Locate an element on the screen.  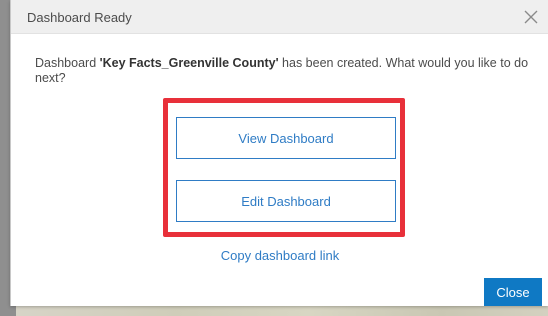
dialog-title: Dashboard Ready is located at coordinates (79, 17).